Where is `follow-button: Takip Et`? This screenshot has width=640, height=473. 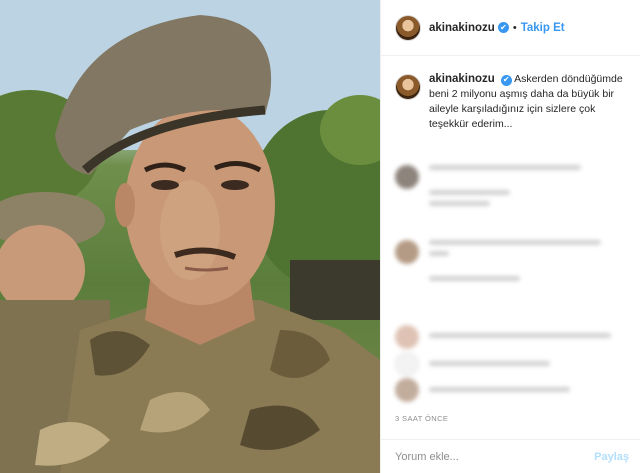 follow-button: Takip Et is located at coordinates (543, 28).